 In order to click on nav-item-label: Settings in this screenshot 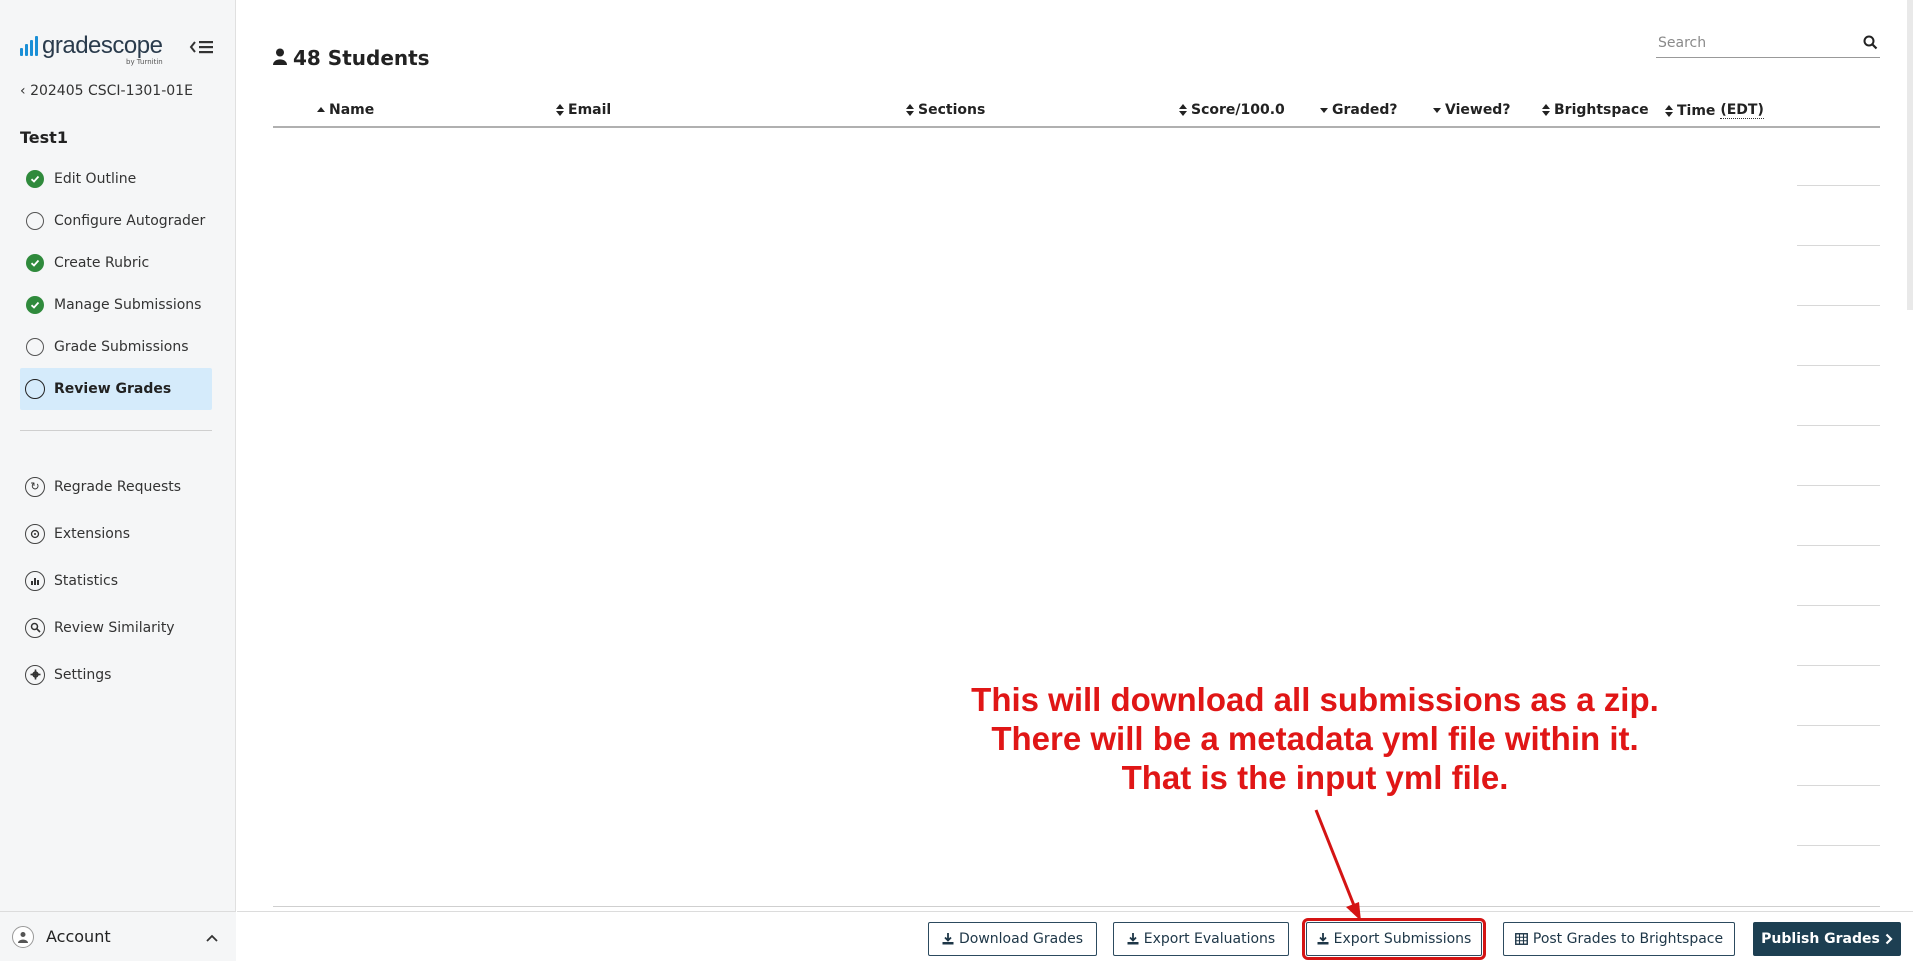, I will do `click(83, 674)`.